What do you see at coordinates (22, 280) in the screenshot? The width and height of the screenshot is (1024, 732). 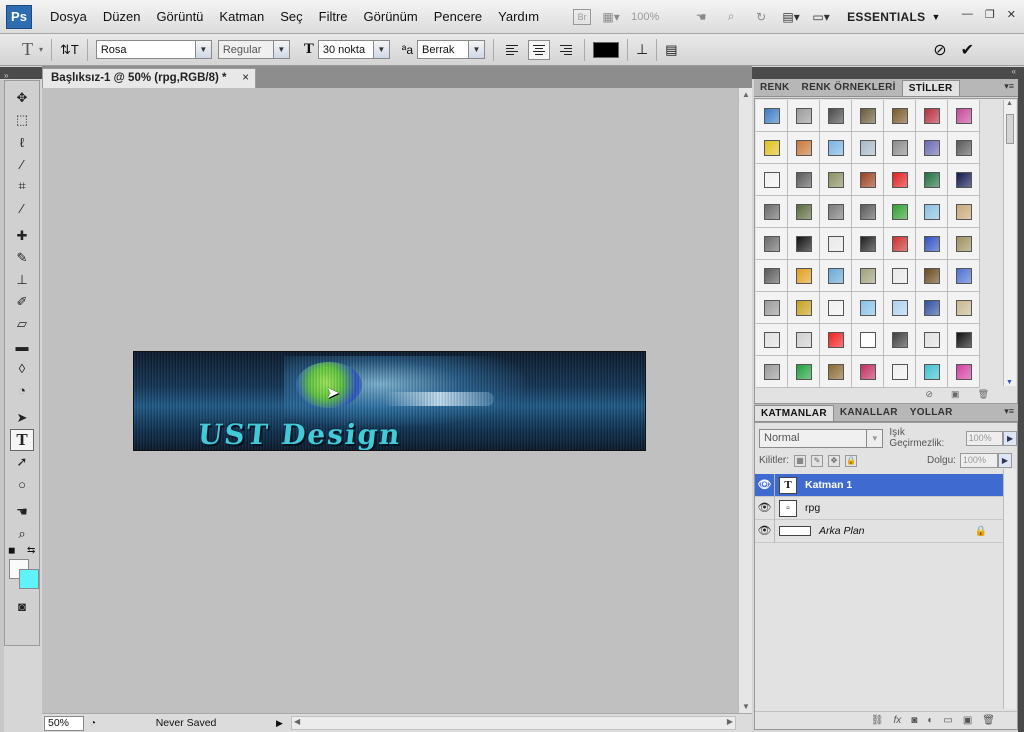 I see `clone-stamp-tool-icon: ⊥` at bounding box center [22, 280].